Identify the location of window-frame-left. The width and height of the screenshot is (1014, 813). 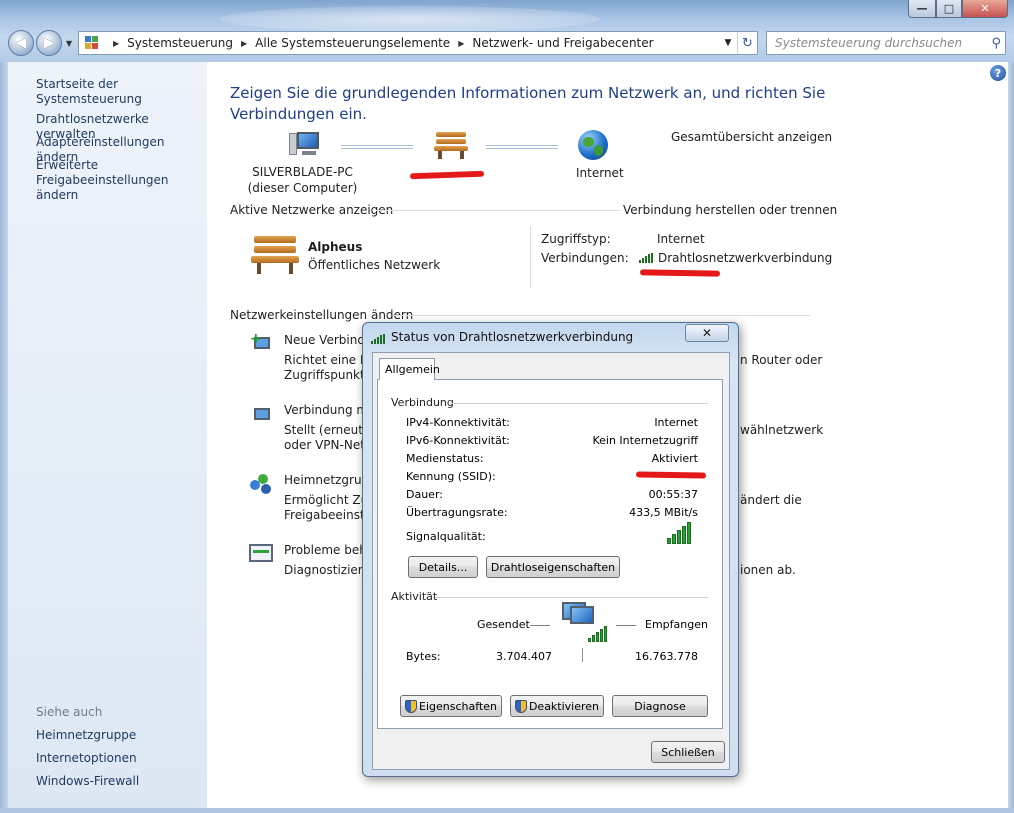
(4, 437).